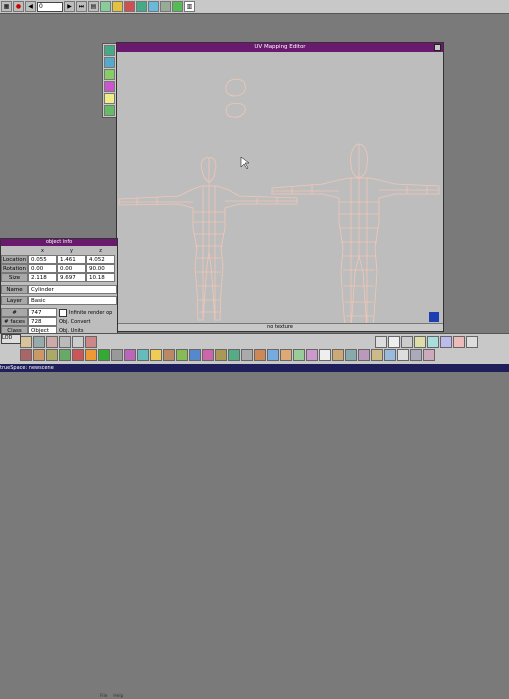 This screenshot has width=509, height=699. I want to click on render-icon, so click(117, 6).